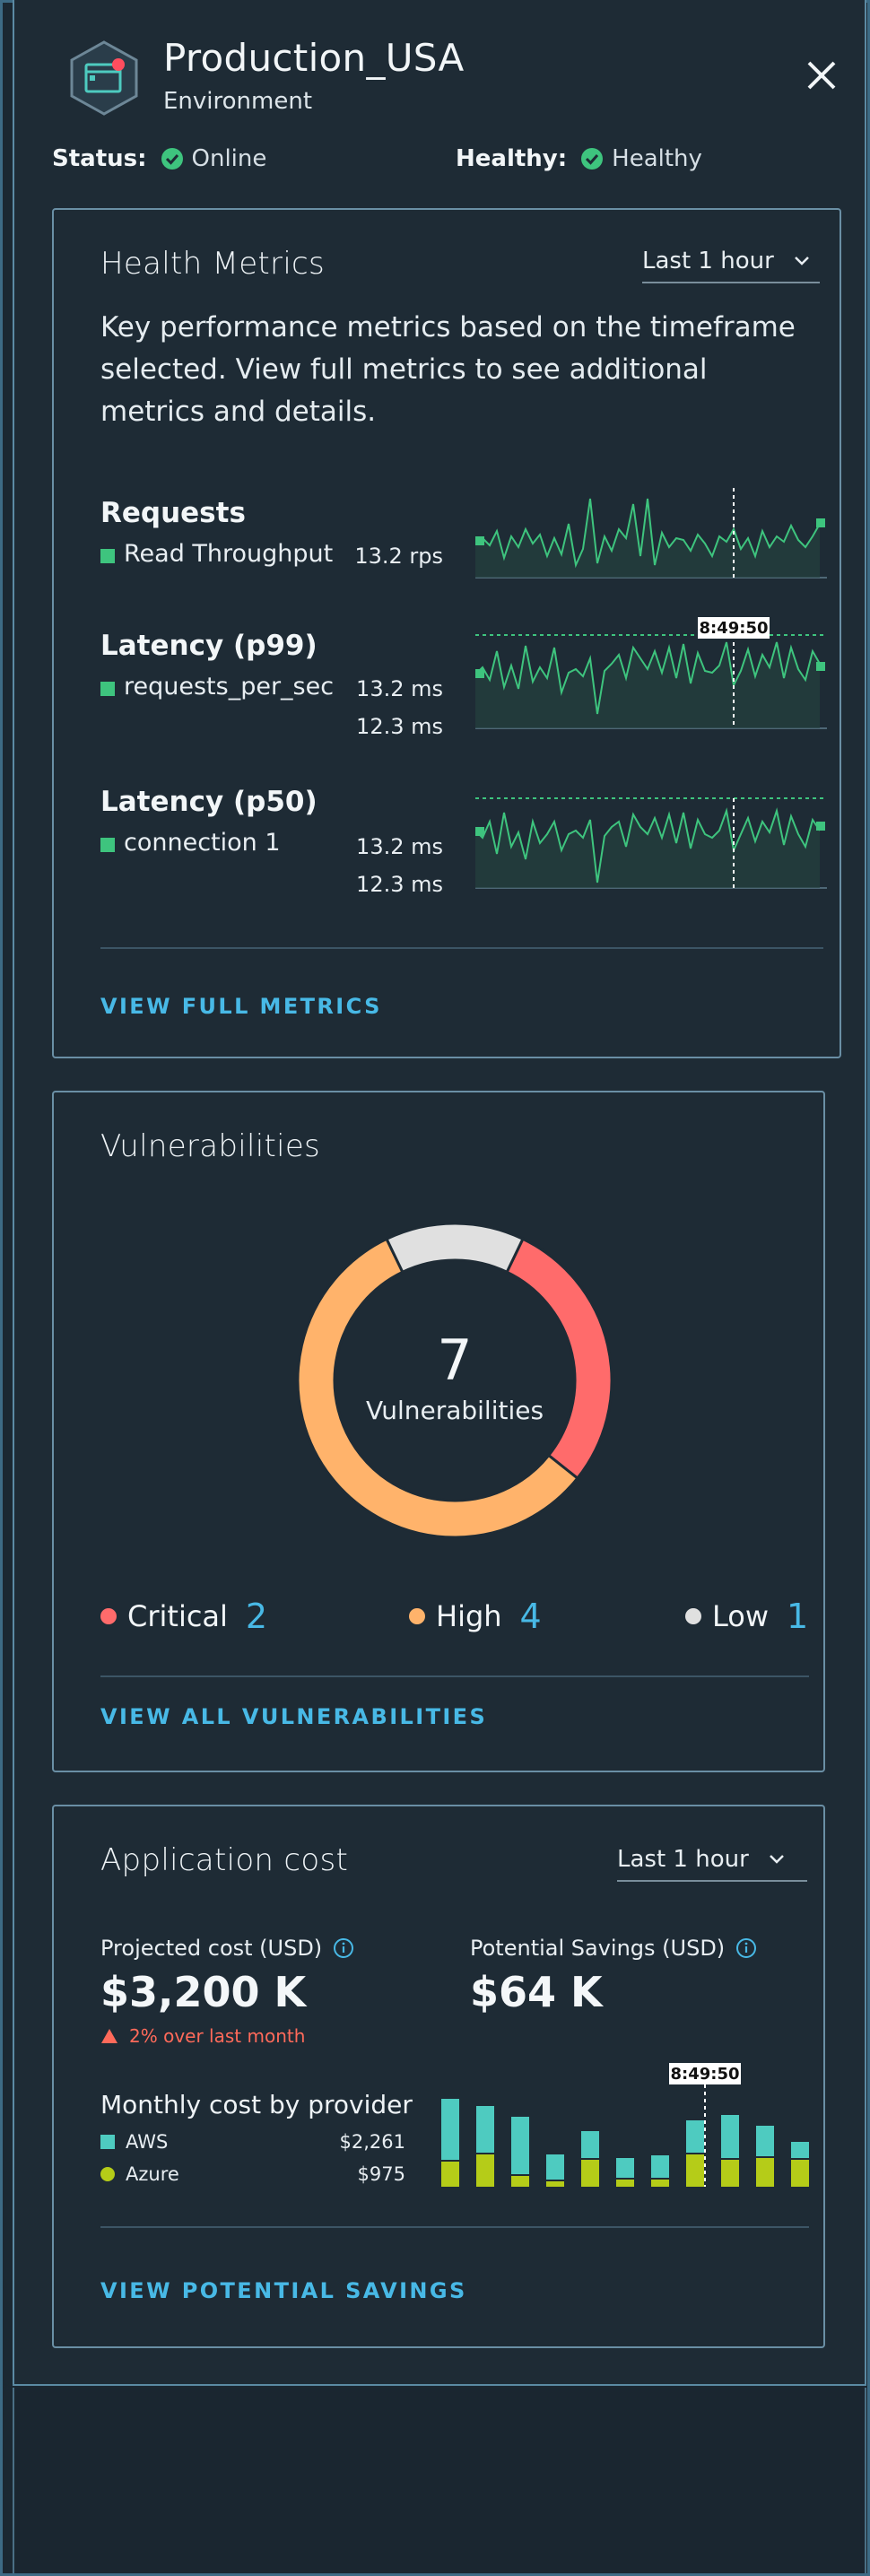  Describe the element at coordinates (204, 1992) in the screenshot. I see `projected-cost-value: $3,200 K` at that location.